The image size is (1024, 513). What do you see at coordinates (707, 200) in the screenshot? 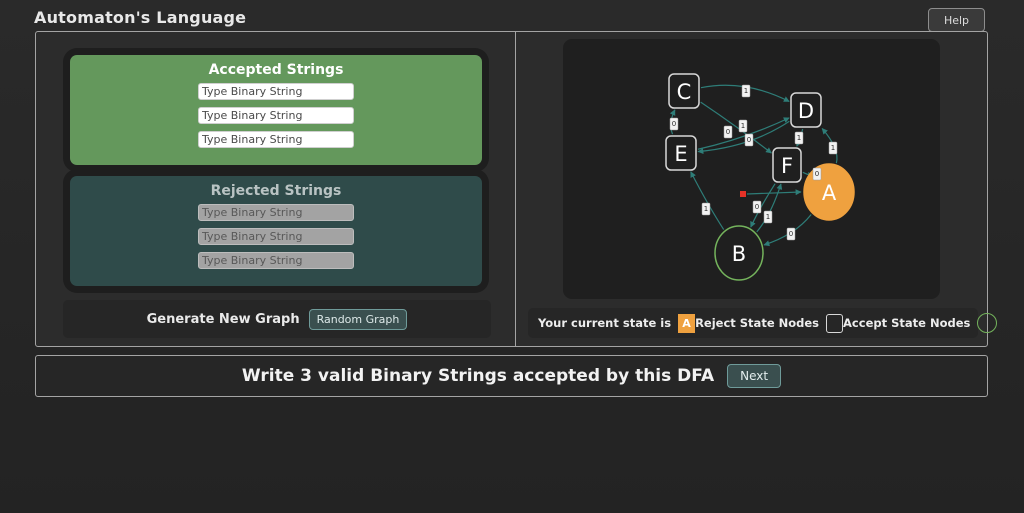
I see `dfa-edge-B-E` at bounding box center [707, 200].